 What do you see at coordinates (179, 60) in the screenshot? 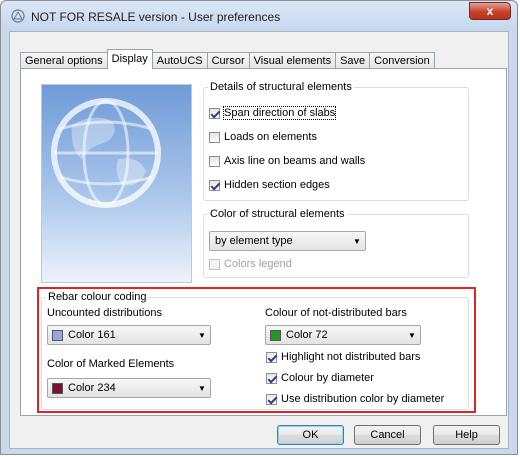
I see `tab-autoucs: AutoUCS` at bounding box center [179, 60].